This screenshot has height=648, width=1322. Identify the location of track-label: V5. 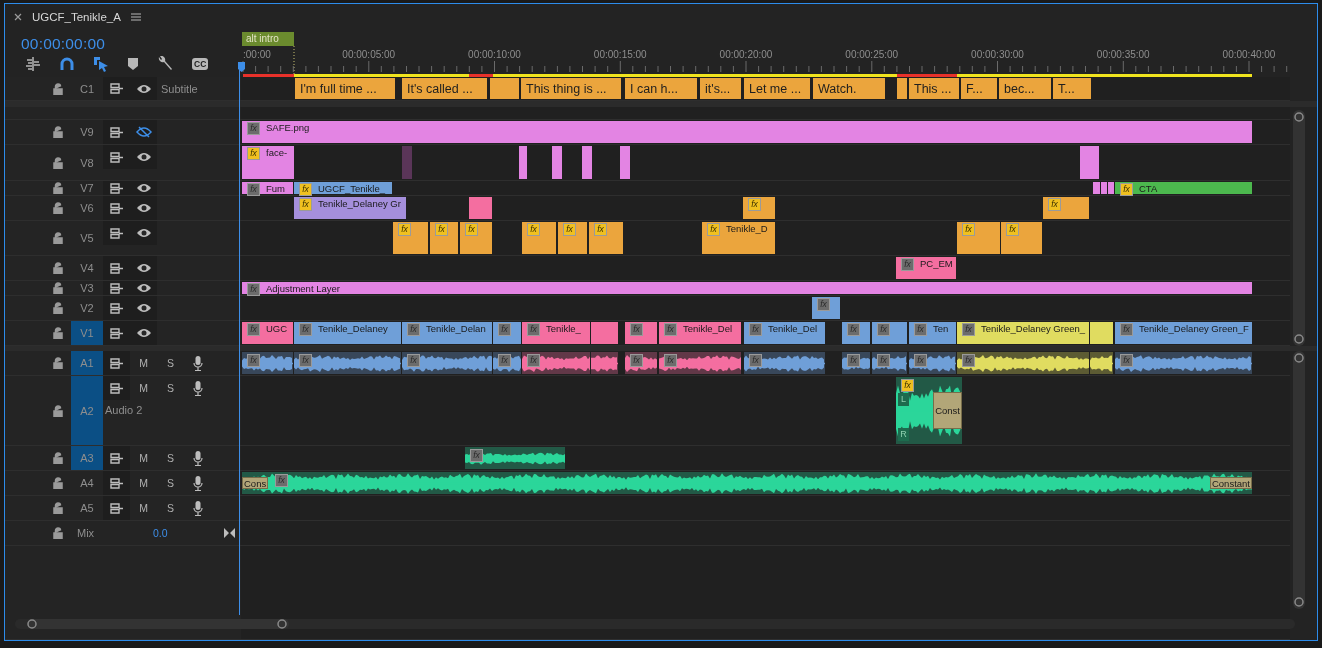
(87, 238).